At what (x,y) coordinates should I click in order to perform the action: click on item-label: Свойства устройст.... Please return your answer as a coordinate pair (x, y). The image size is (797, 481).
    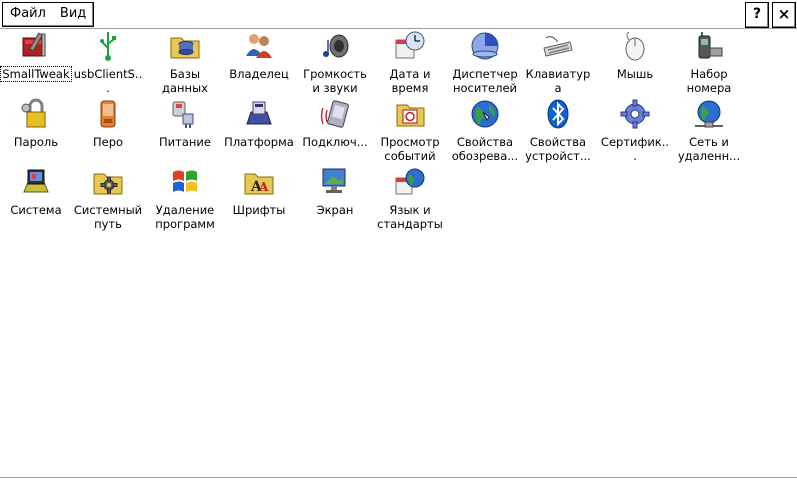
    Looking at the image, I should click on (558, 149).